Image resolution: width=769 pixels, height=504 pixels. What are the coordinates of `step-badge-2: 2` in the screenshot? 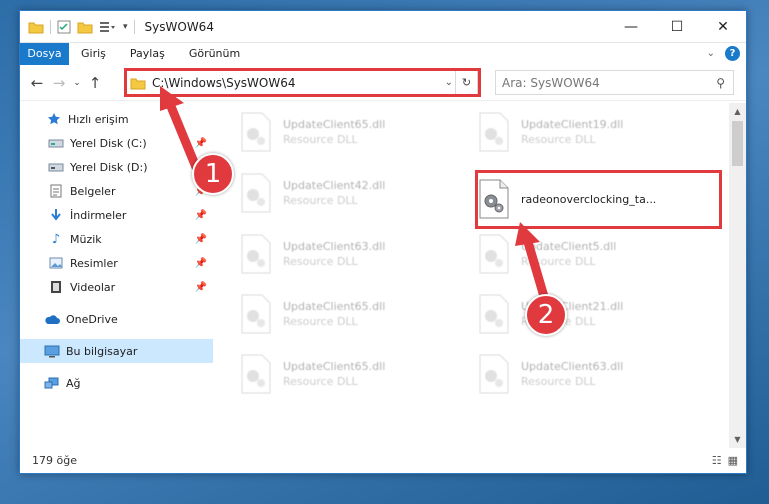 It's located at (546, 315).